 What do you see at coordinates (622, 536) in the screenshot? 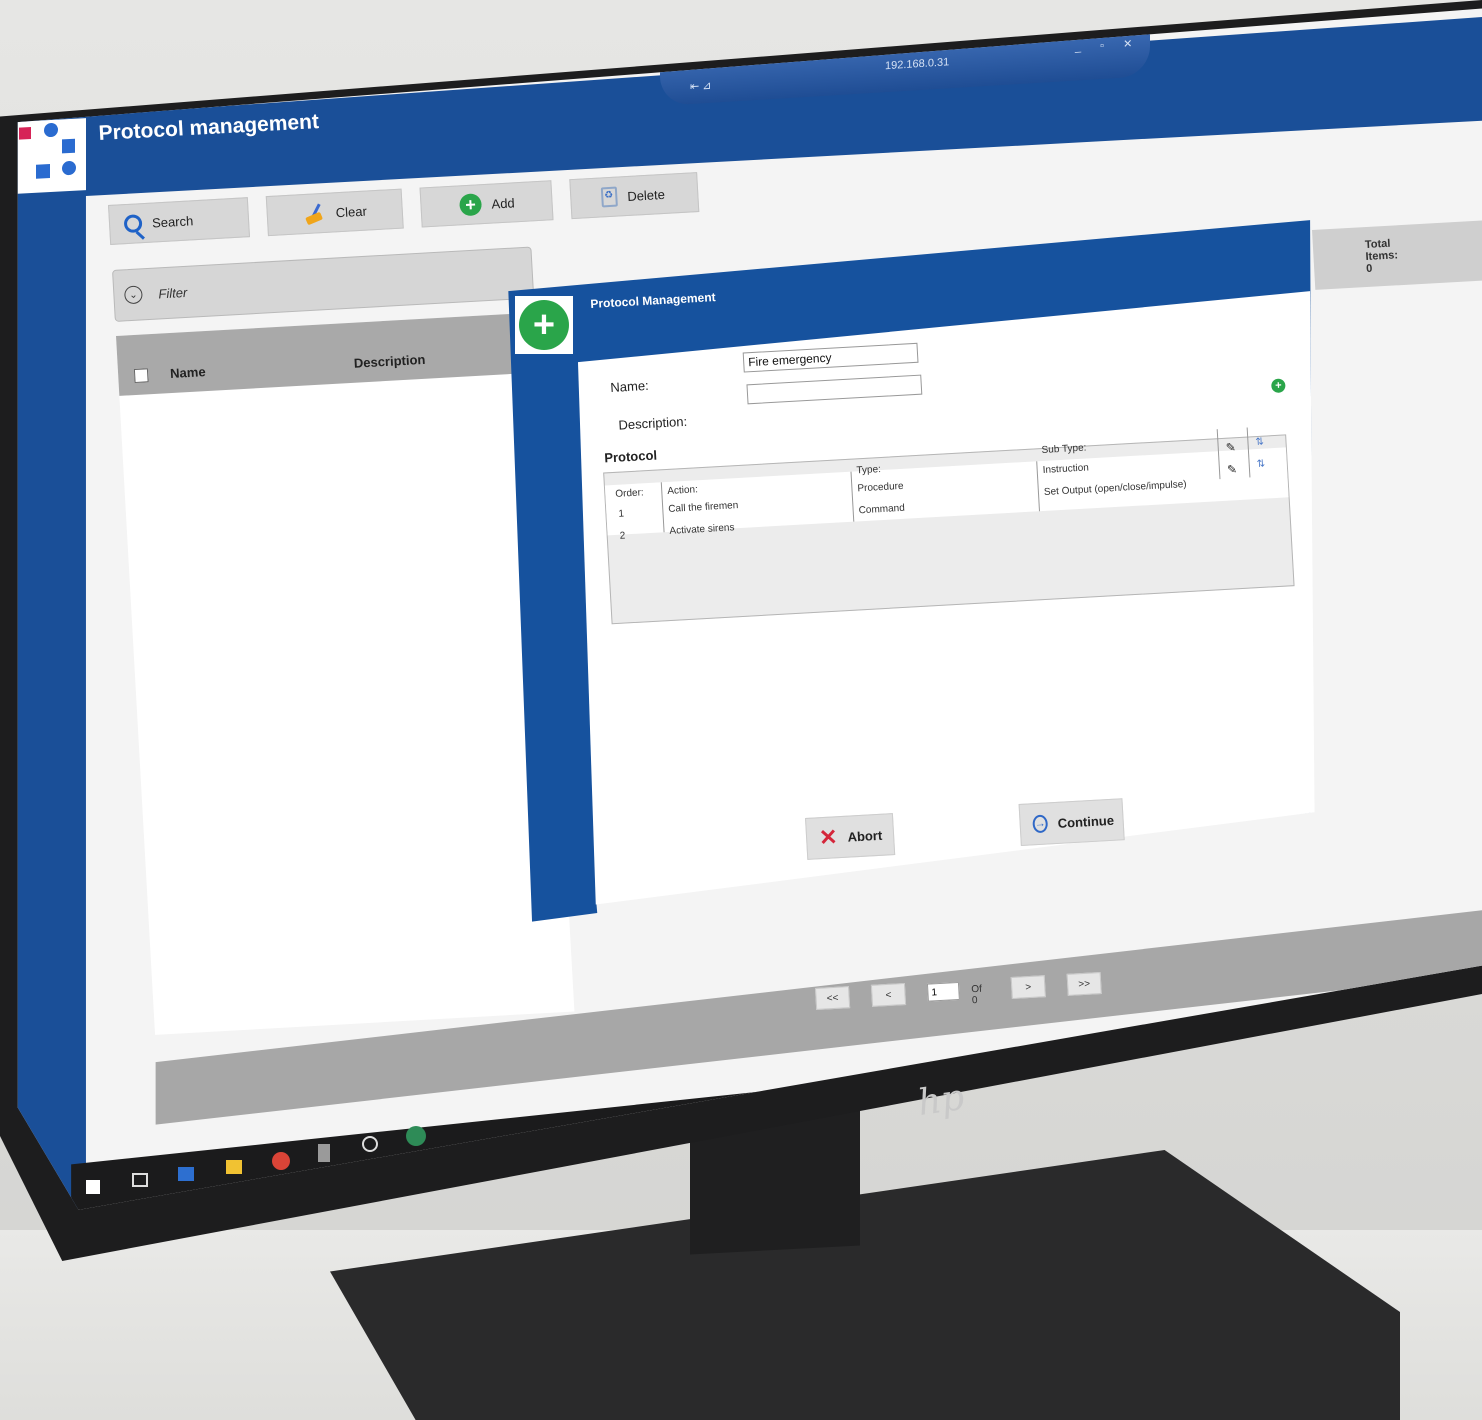
I see `row-2-order: 2` at bounding box center [622, 536].